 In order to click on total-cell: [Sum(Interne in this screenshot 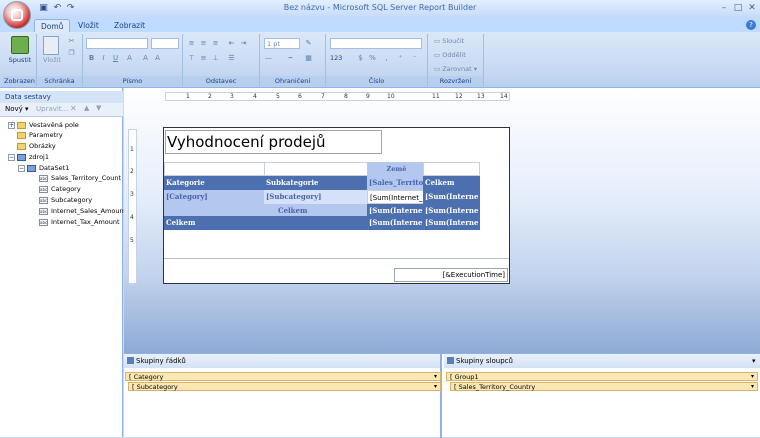, I will do `click(451, 197)`.